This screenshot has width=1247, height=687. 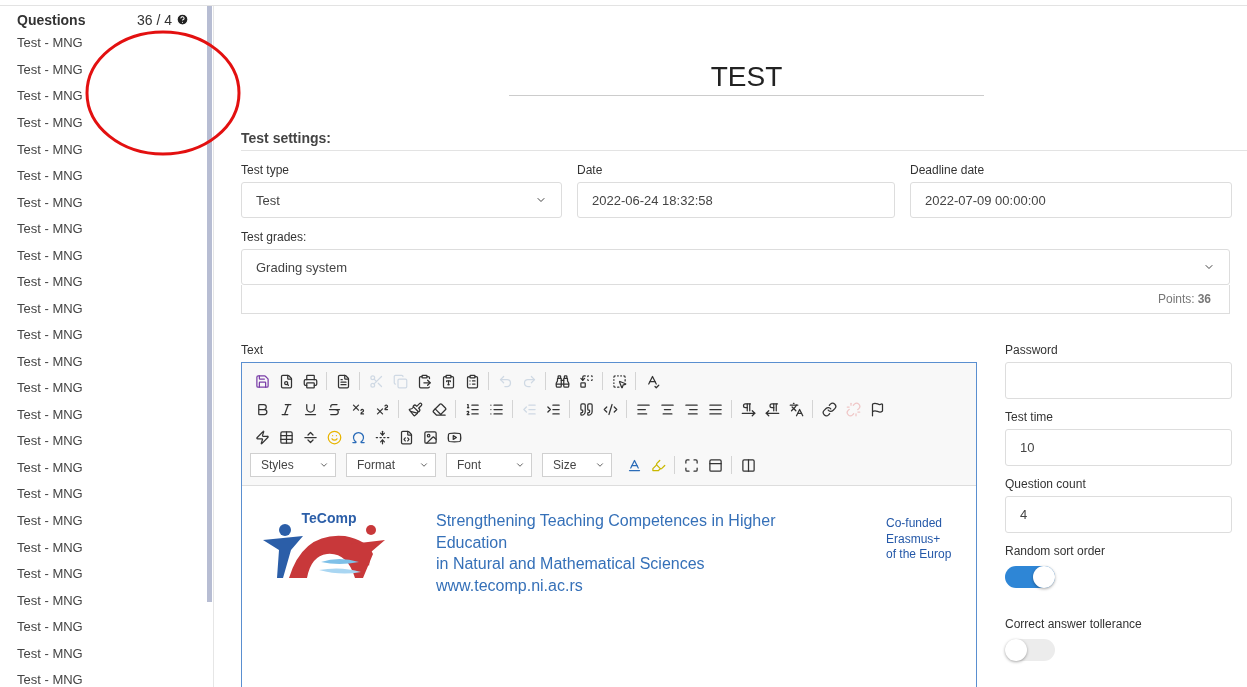 What do you see at coordinates (914, 539) in the screenshot?
I see `banner-text: Erasmus+` at bounding box center [914, 539].